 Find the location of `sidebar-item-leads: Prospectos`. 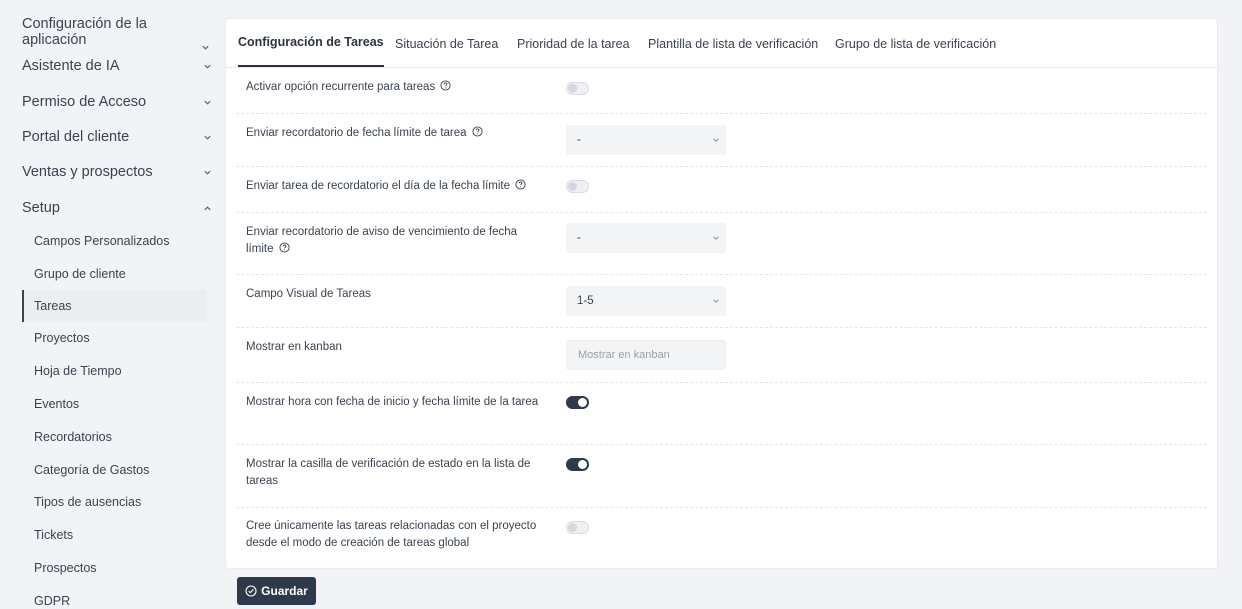

sidebar-item-leads: Prospectos is located at coordinates (114, 568).